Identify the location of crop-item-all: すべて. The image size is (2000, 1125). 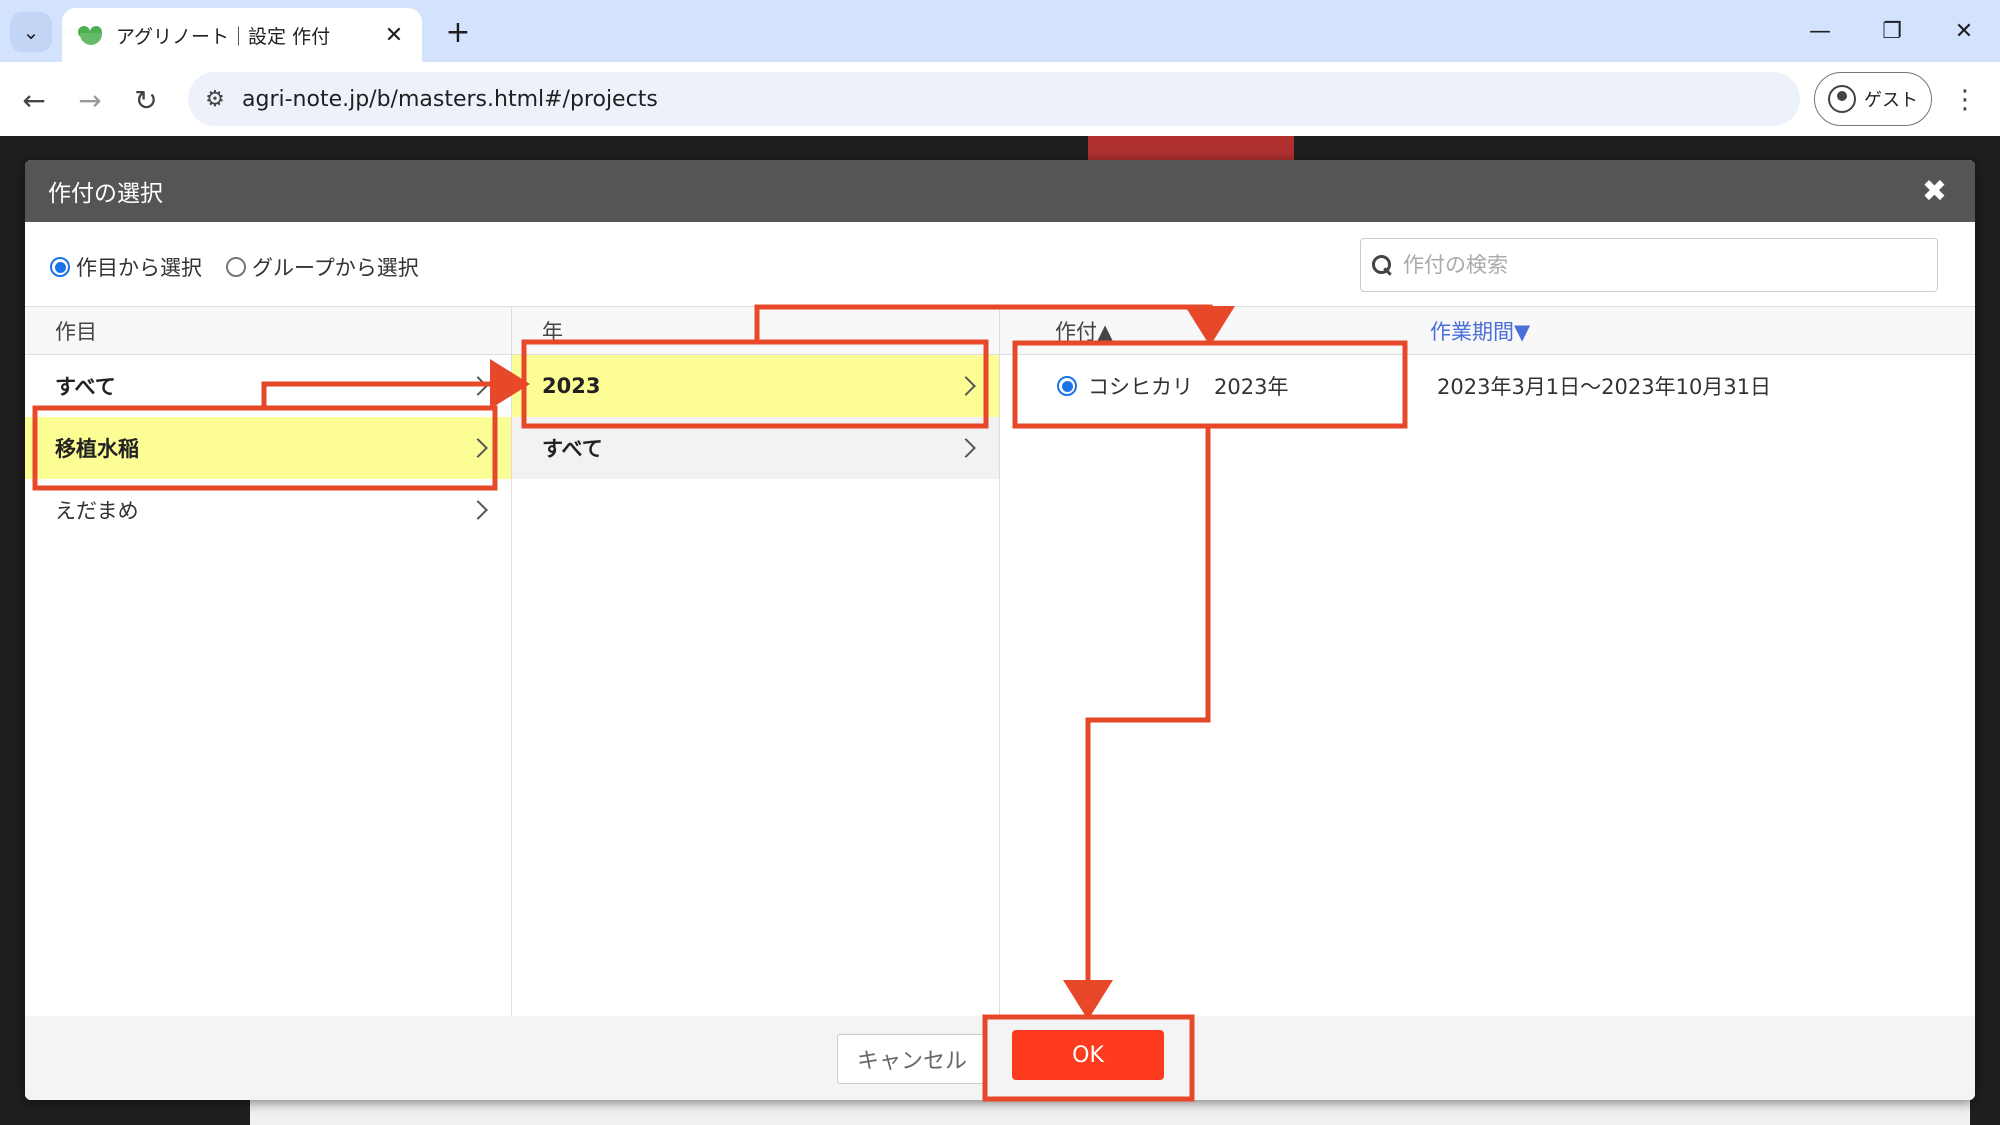
(268, 386).